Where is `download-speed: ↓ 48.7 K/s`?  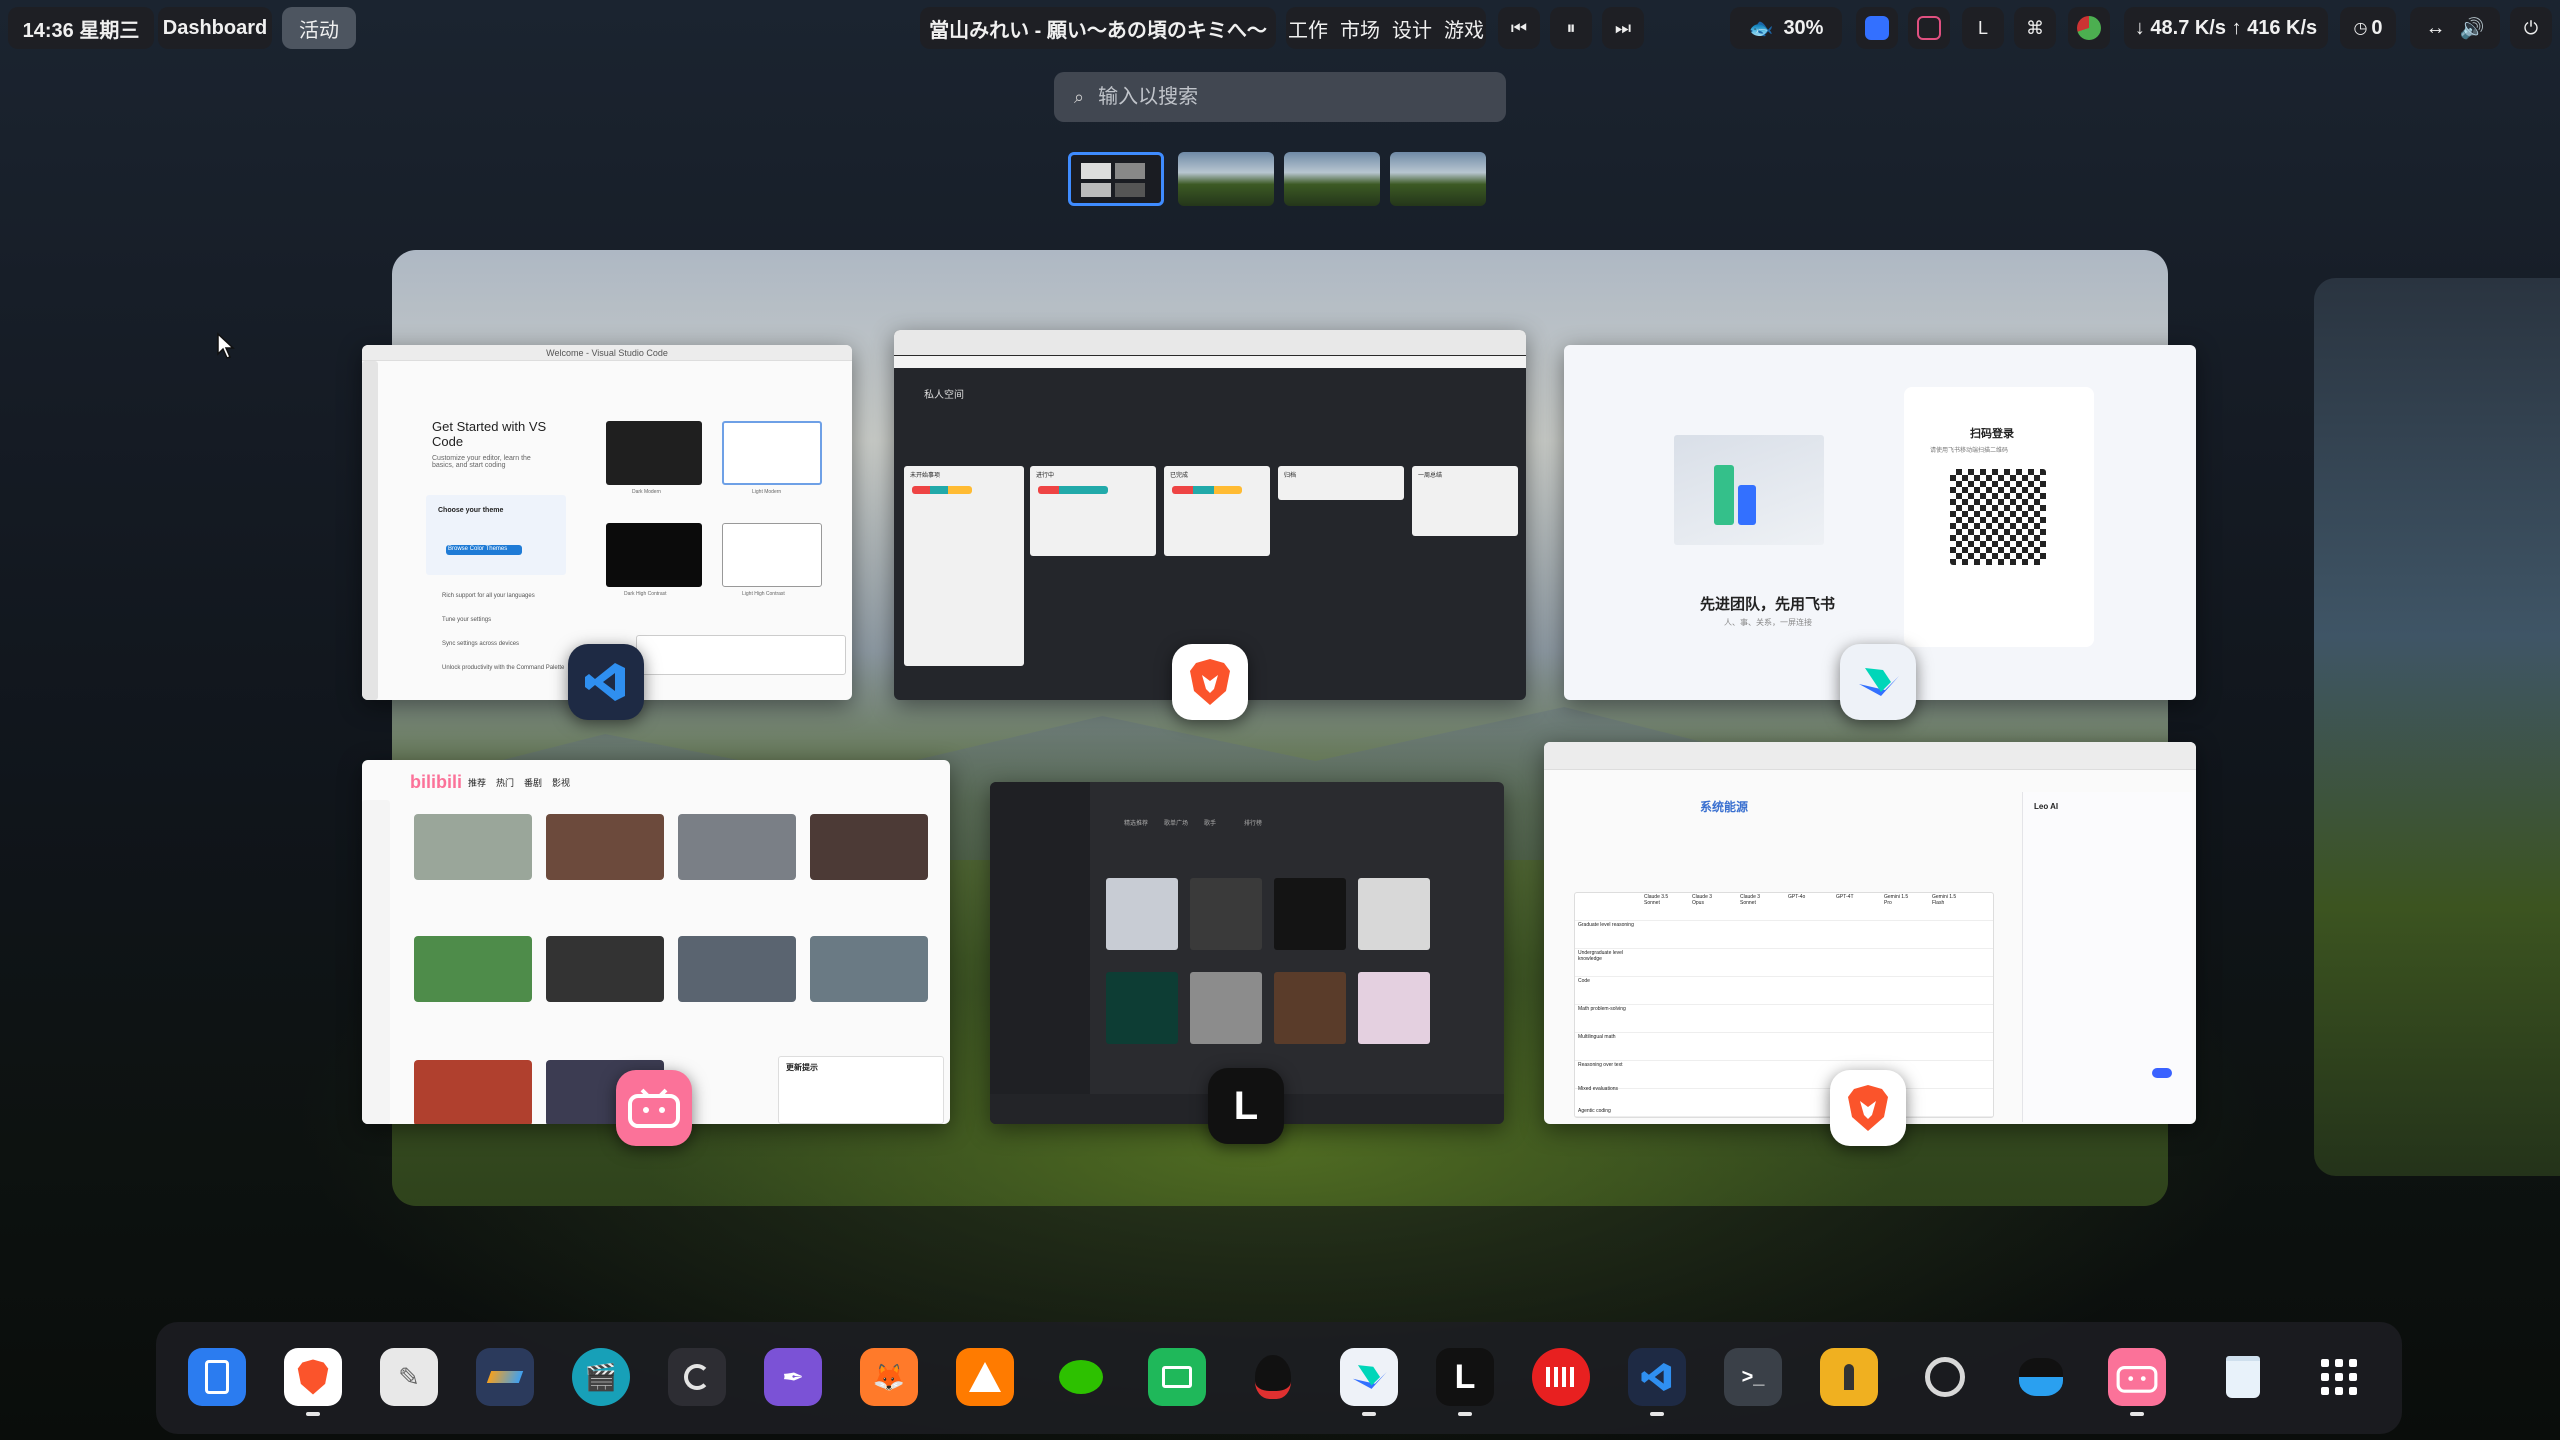
download-speed: ↓ 48.7 K/s is located at coordinates (2180, 27).